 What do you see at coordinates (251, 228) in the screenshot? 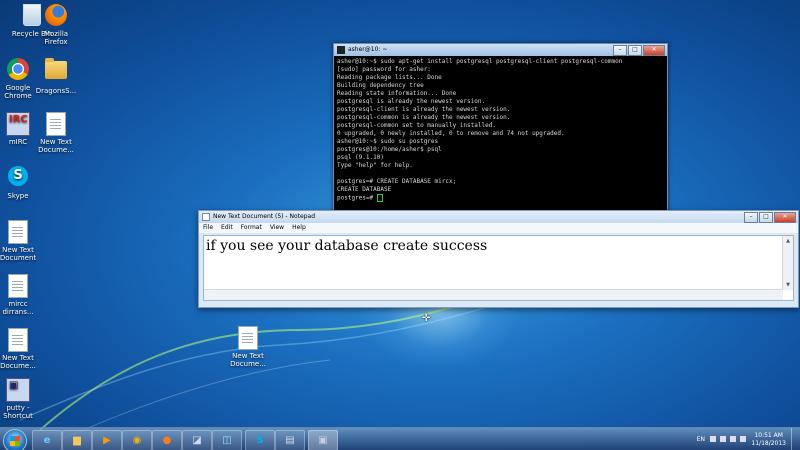
I see `menu-format: Format` at bounding box center [251, 228].